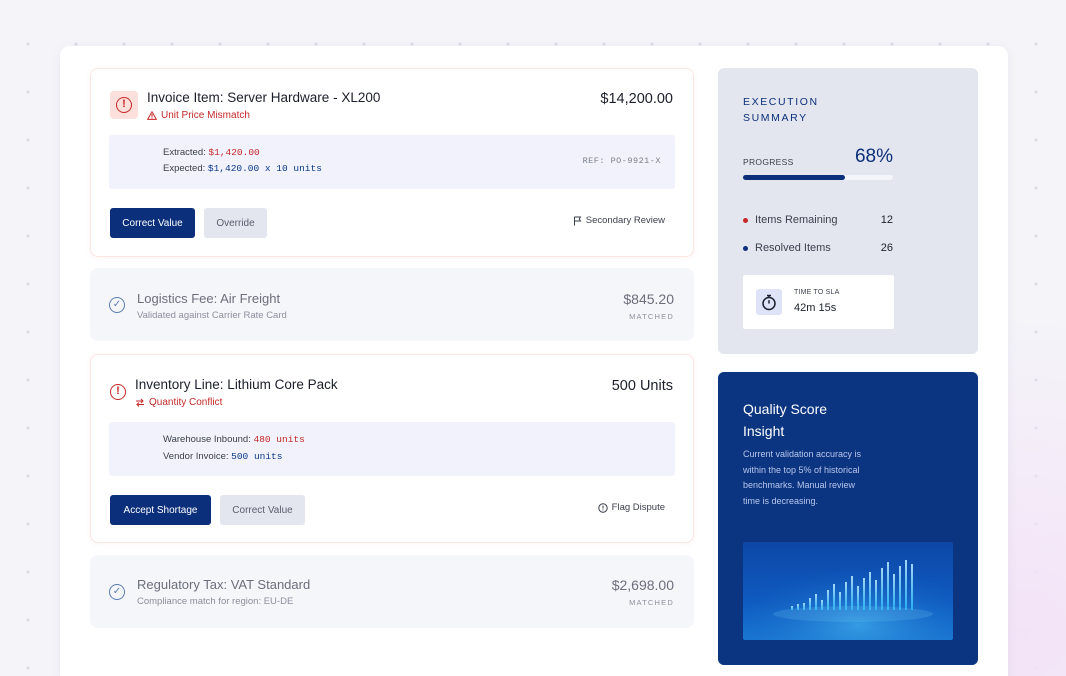  I want to click on warning-triangle-icon, so click(152, 115).